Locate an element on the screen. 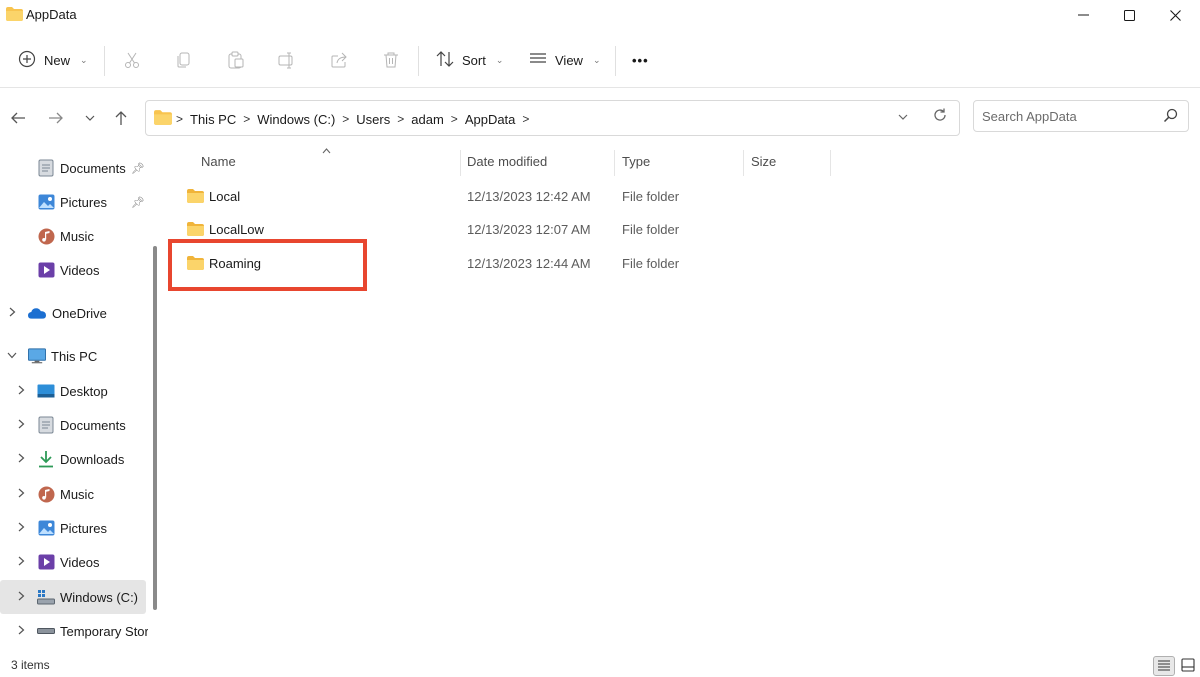  view-button: View ⌄ is located at coordinates (565, 60).